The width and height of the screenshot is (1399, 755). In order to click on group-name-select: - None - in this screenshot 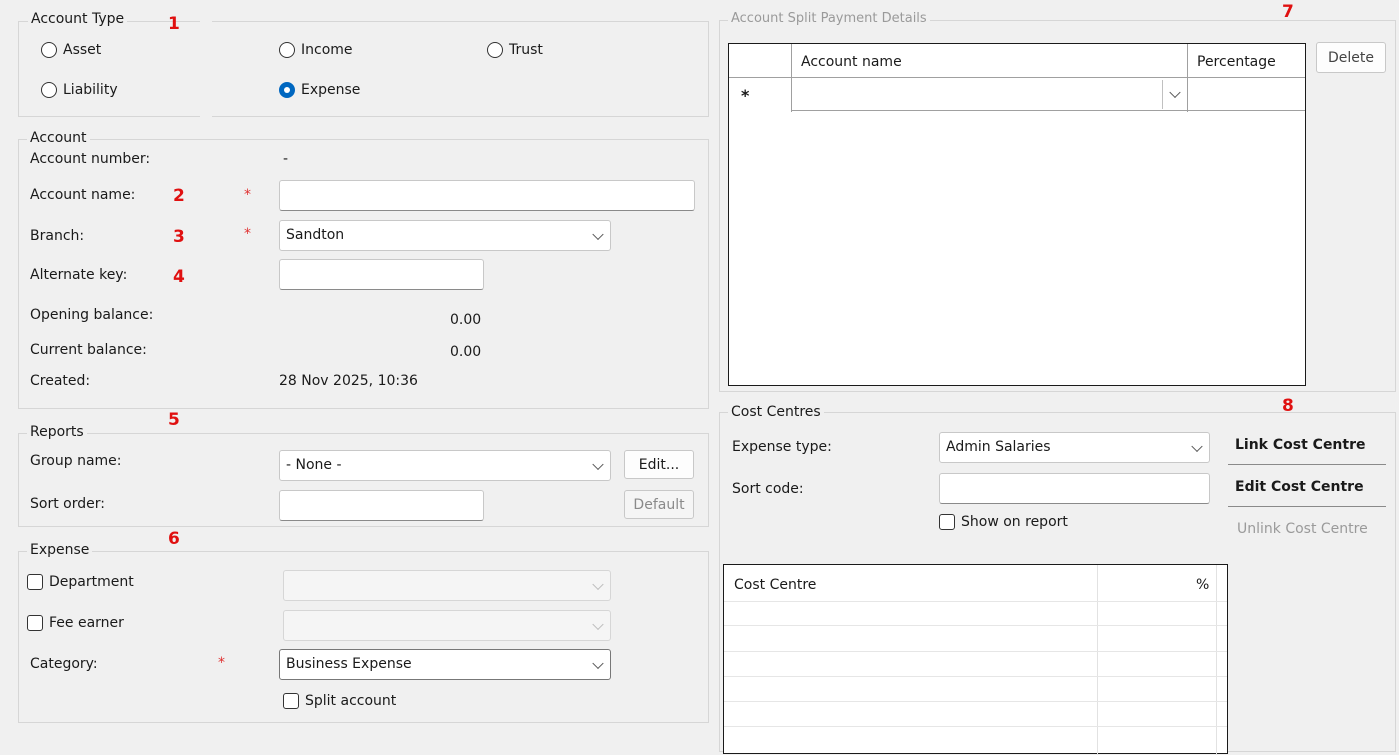, I will do `click(445, 465)`.